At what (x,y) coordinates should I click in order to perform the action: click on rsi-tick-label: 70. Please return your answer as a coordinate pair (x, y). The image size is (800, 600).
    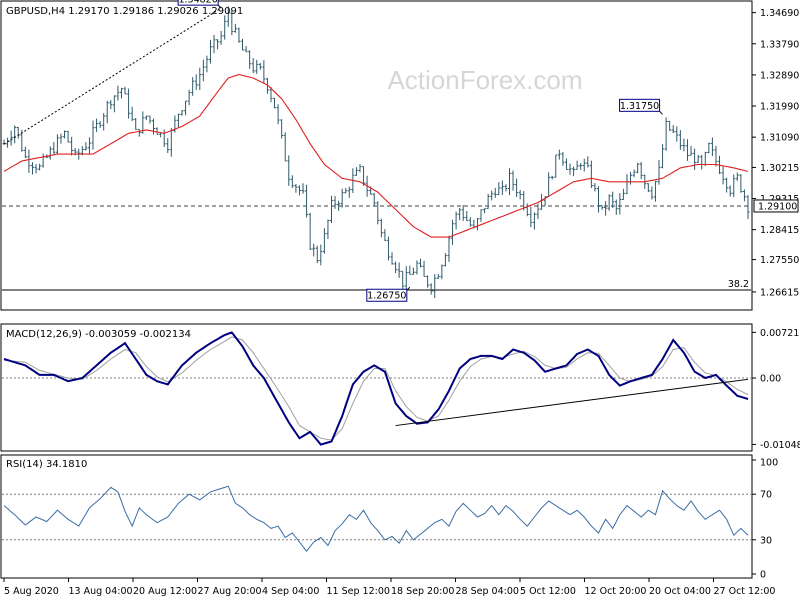
    Looking at the image, I should click on (766, 495).